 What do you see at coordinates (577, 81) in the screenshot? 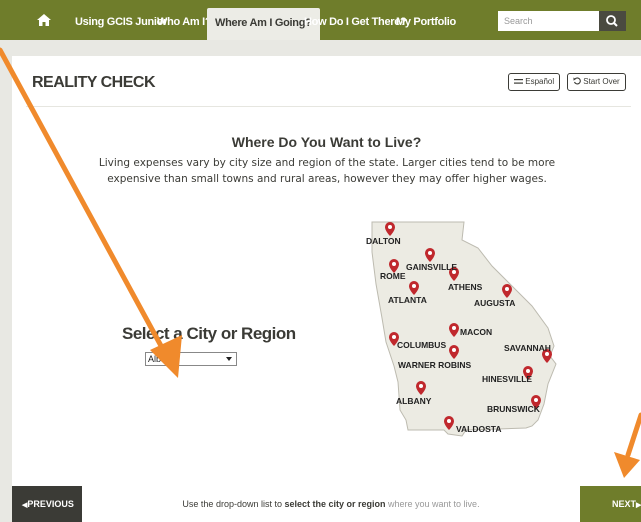
I see `undo-icon` at bounding box center [577, 81].